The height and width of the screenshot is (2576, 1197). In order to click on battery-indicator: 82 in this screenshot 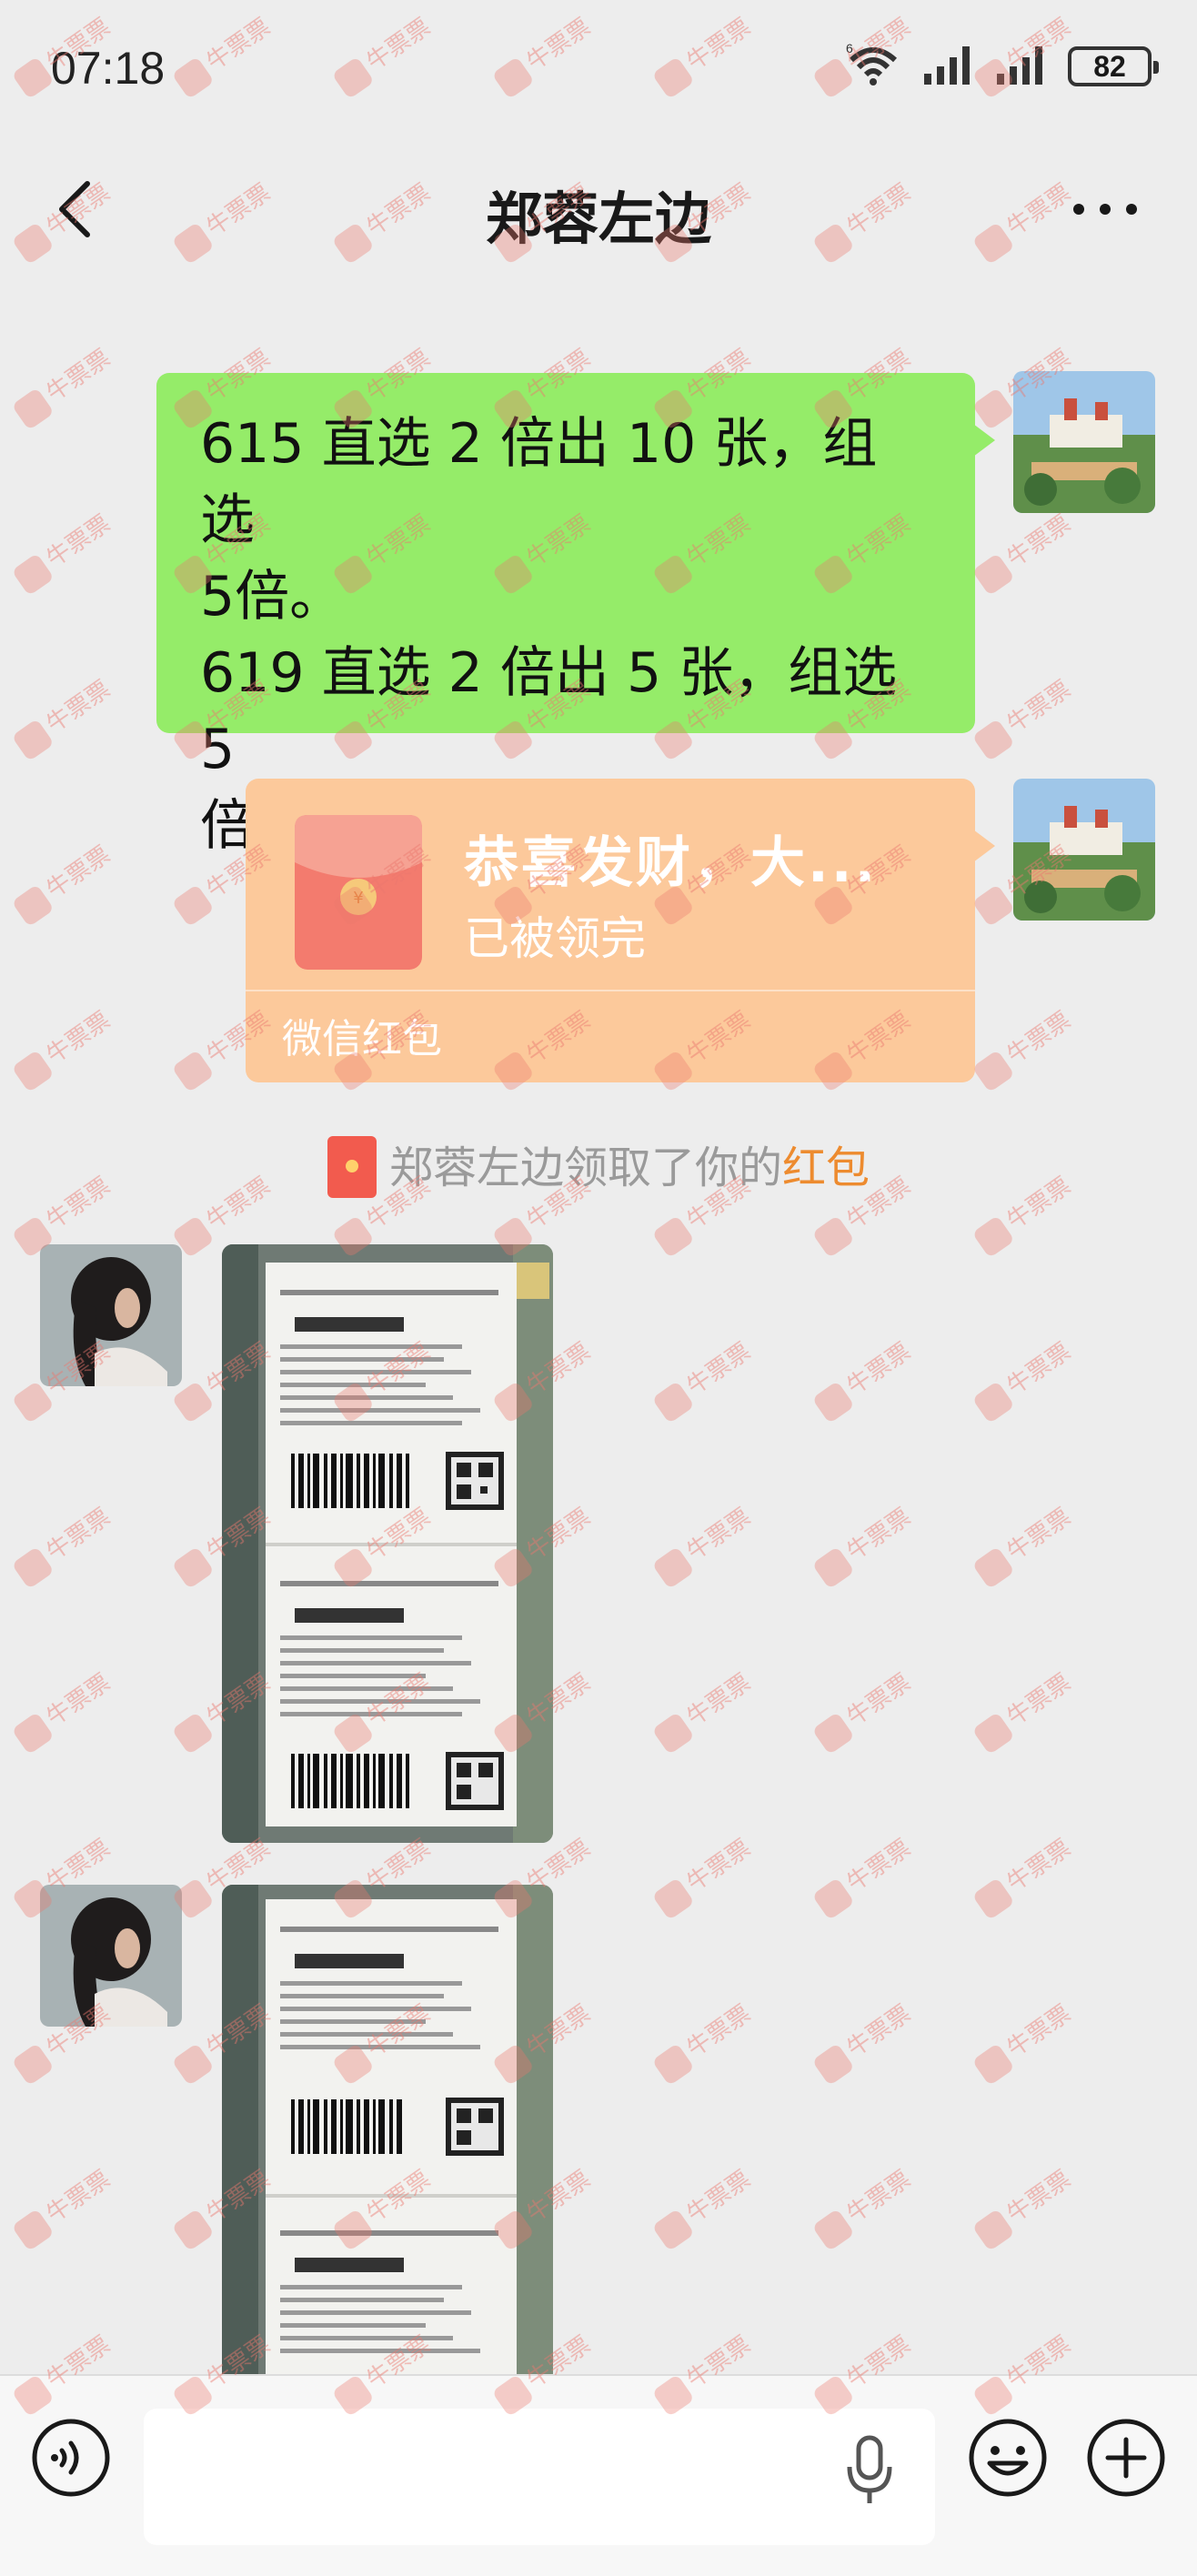, I will do `click(1113, 66)`.